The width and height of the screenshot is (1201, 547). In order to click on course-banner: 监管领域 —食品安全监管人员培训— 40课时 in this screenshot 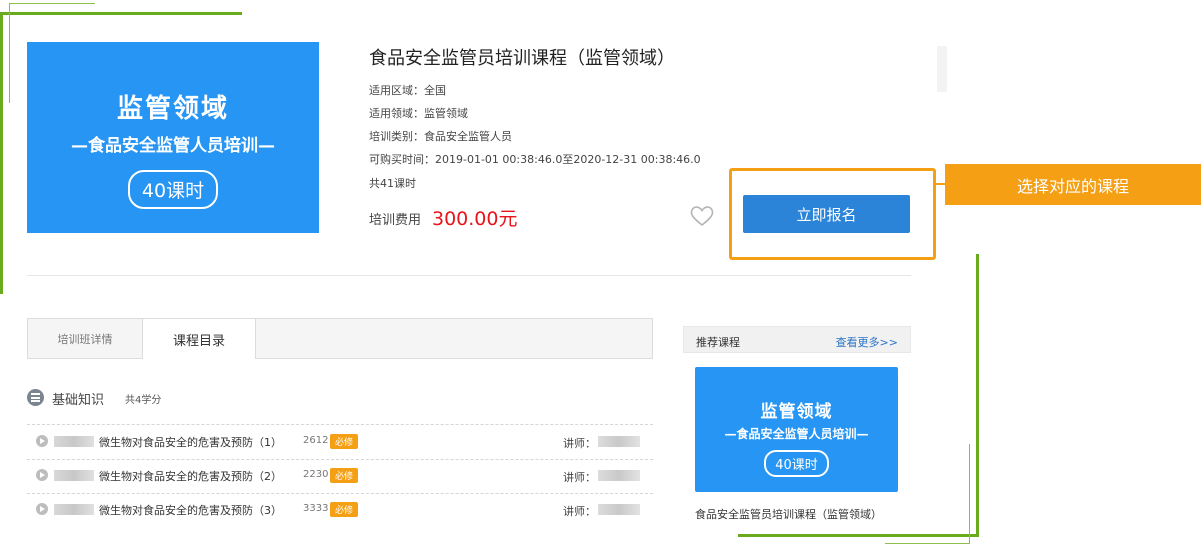, I will do `click(173, 137)`.